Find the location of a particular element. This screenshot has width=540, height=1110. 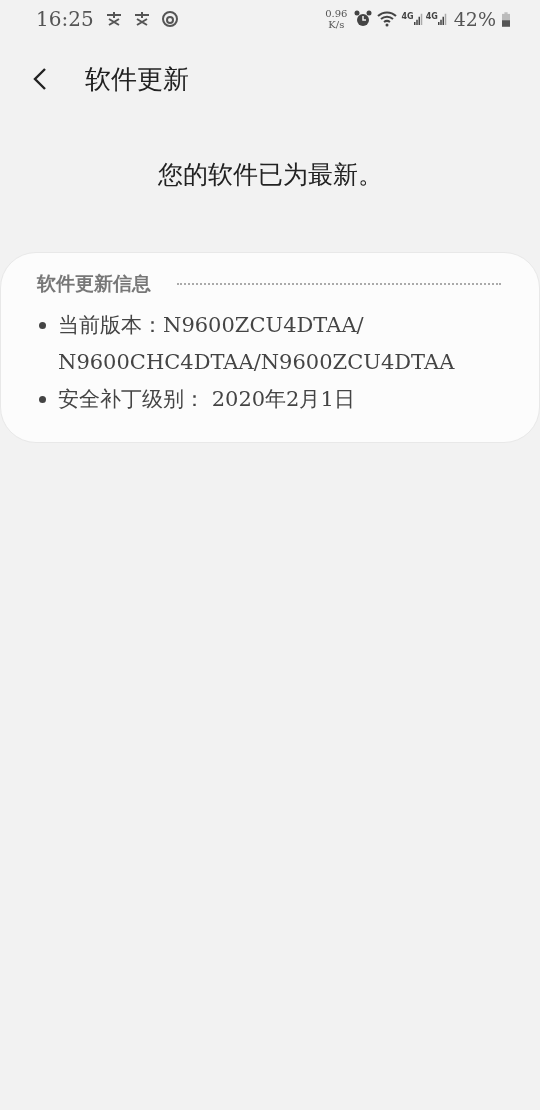

battery-icon is located at coordinates (506, 19).